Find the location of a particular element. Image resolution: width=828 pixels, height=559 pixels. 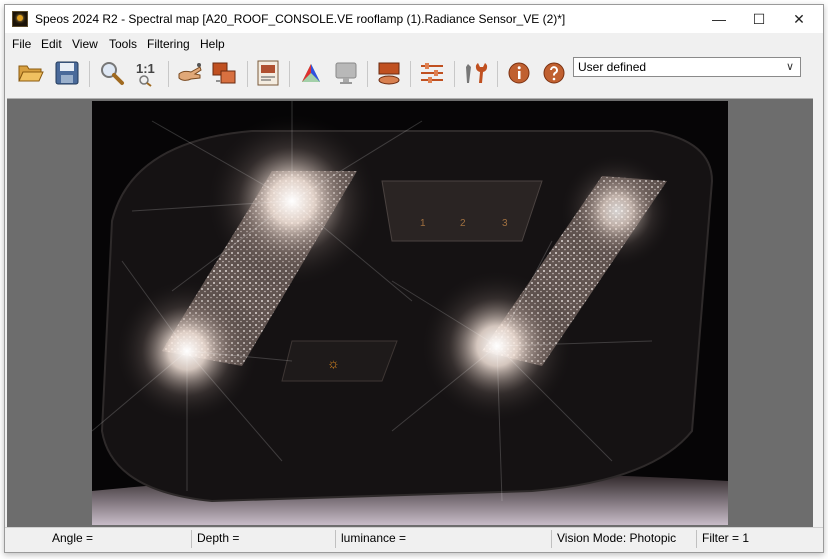

save-icon is located at coordinates (67, 73).